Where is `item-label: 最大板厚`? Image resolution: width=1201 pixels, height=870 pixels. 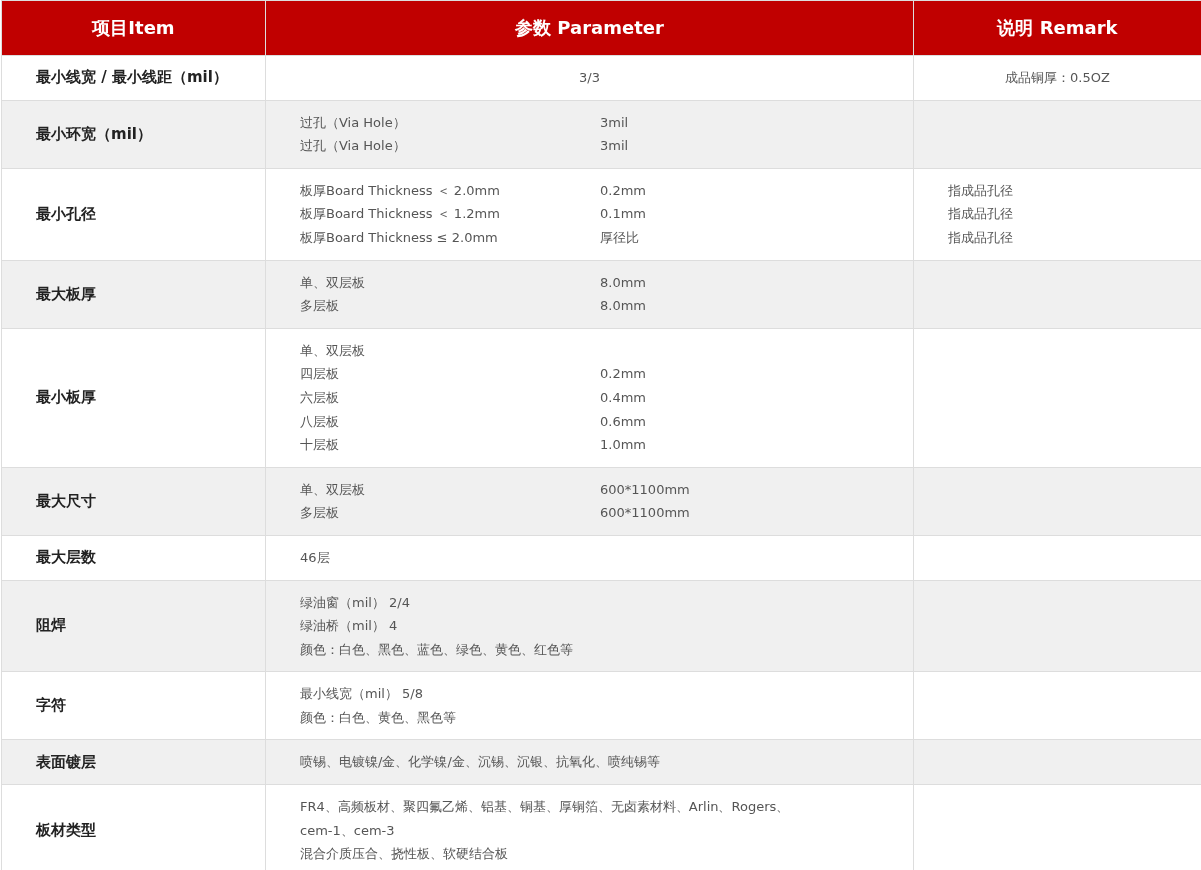 item-label: 最大板厚 is located at coordinates (66, 294).